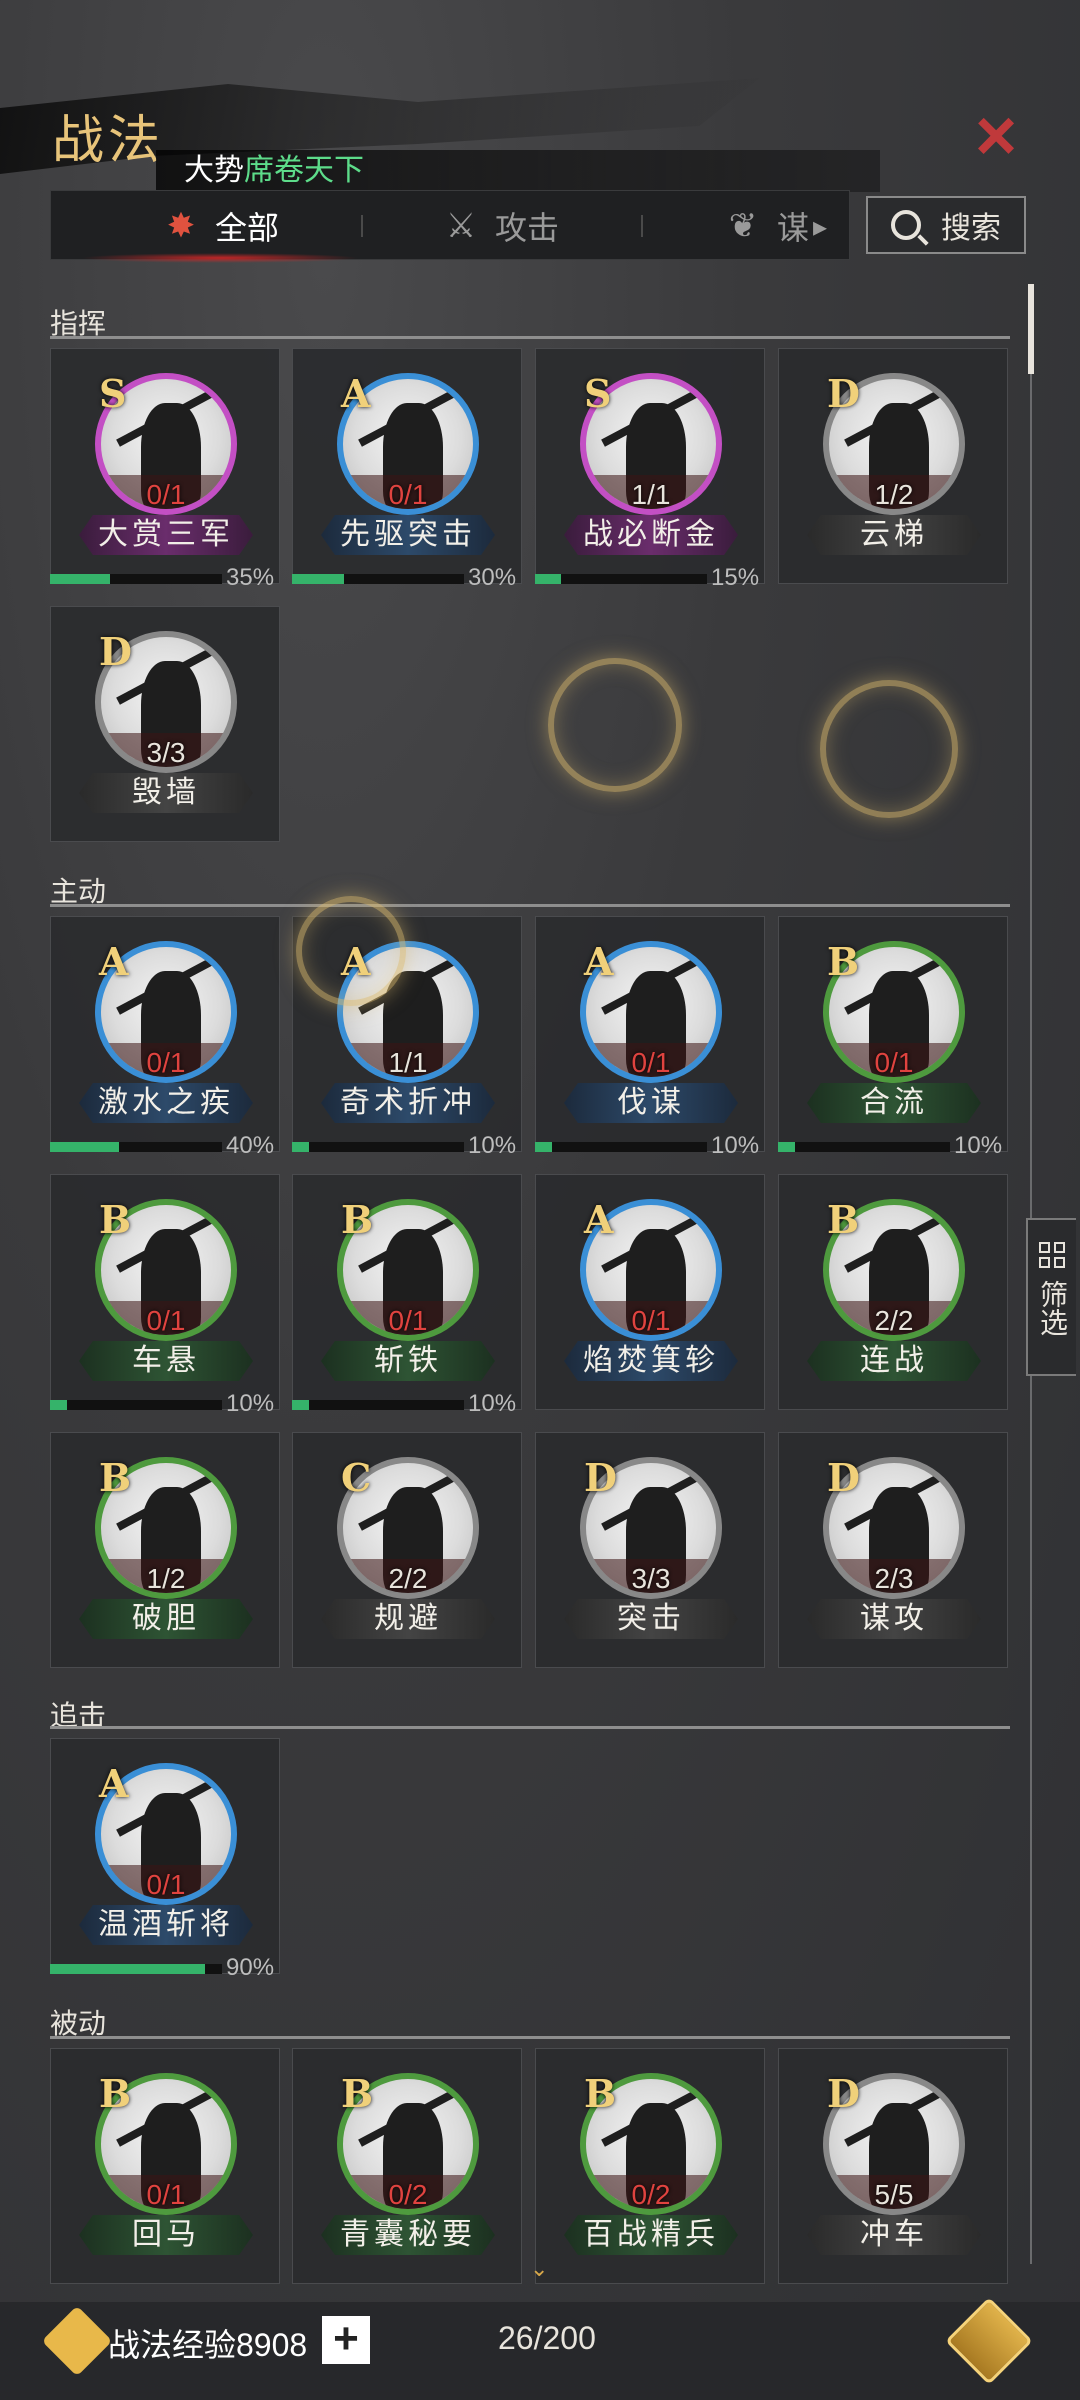  What do you see at coordinates (650, 1550) in the screenshot?
I see `tactic-card: D 3/3 突击` at bounding box center [650, 1550].